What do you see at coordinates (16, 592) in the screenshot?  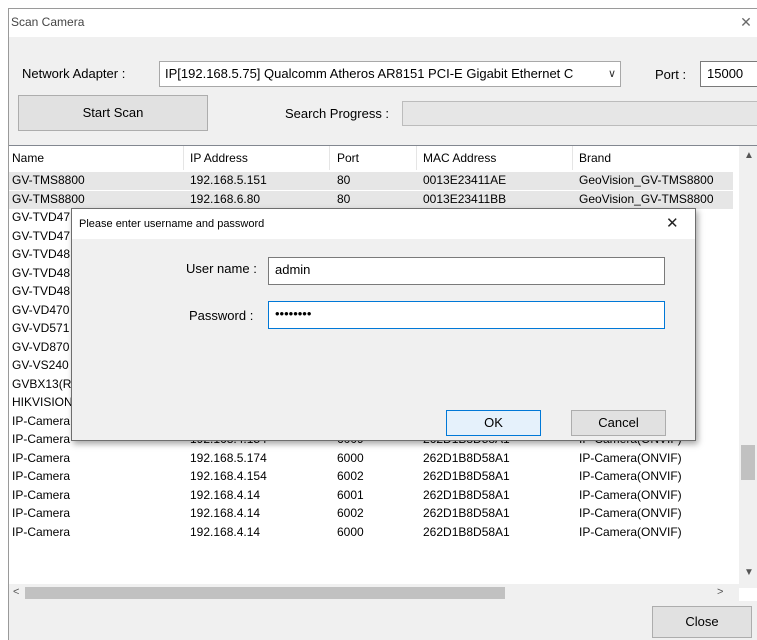 I see `scroll-left-icon: <` at bounding box center [16, 592].